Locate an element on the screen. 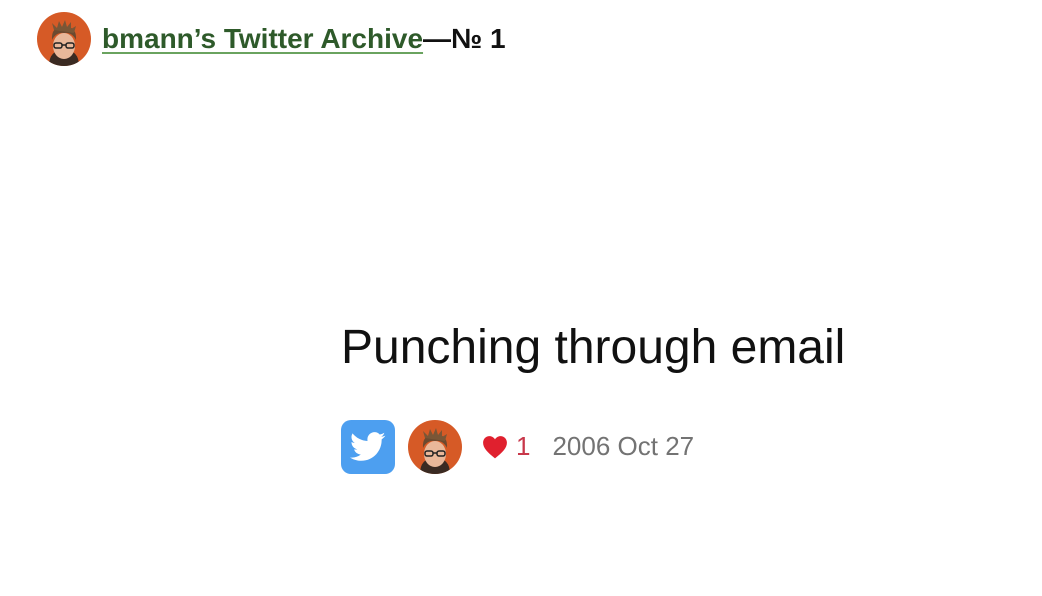 This screenshot has width=1042, height=596. avatar-icon is located at coordinates (64, 39).